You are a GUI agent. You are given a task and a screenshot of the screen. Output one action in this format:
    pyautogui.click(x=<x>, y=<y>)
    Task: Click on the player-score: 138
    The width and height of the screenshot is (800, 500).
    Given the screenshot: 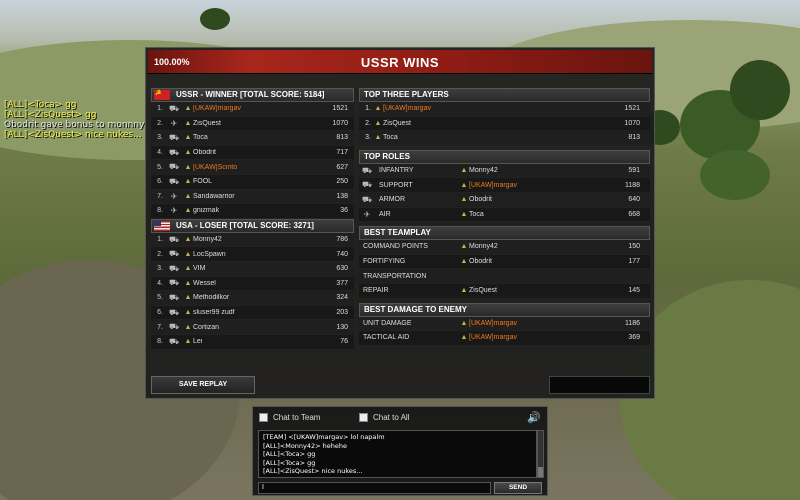 What is the action you would take?
    pyautogui.click(x=342, y=196)
    